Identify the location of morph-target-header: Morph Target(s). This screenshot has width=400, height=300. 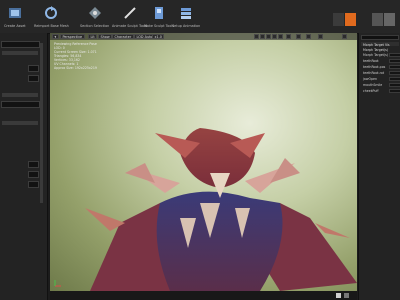
(380, 49).